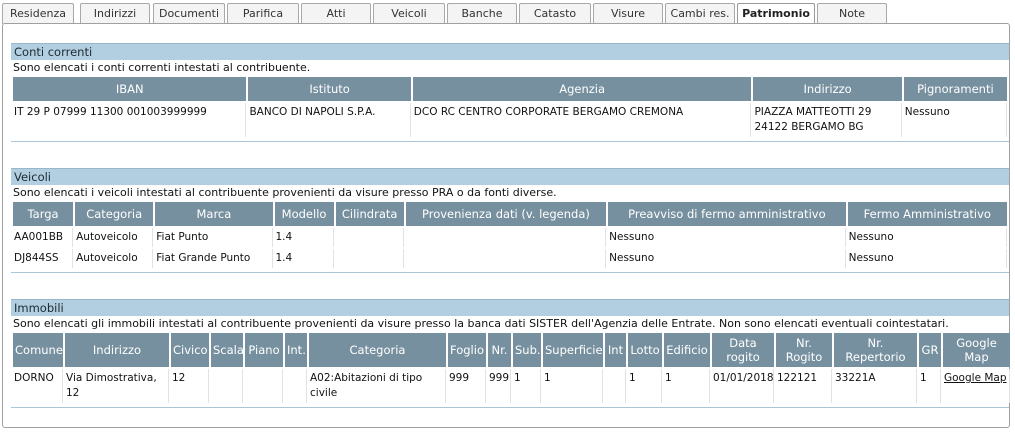 Image resolution: width=1015 pixels, height=432 pixels. I want to click on cell-nr-rogito: 122121, so click(804, 386).